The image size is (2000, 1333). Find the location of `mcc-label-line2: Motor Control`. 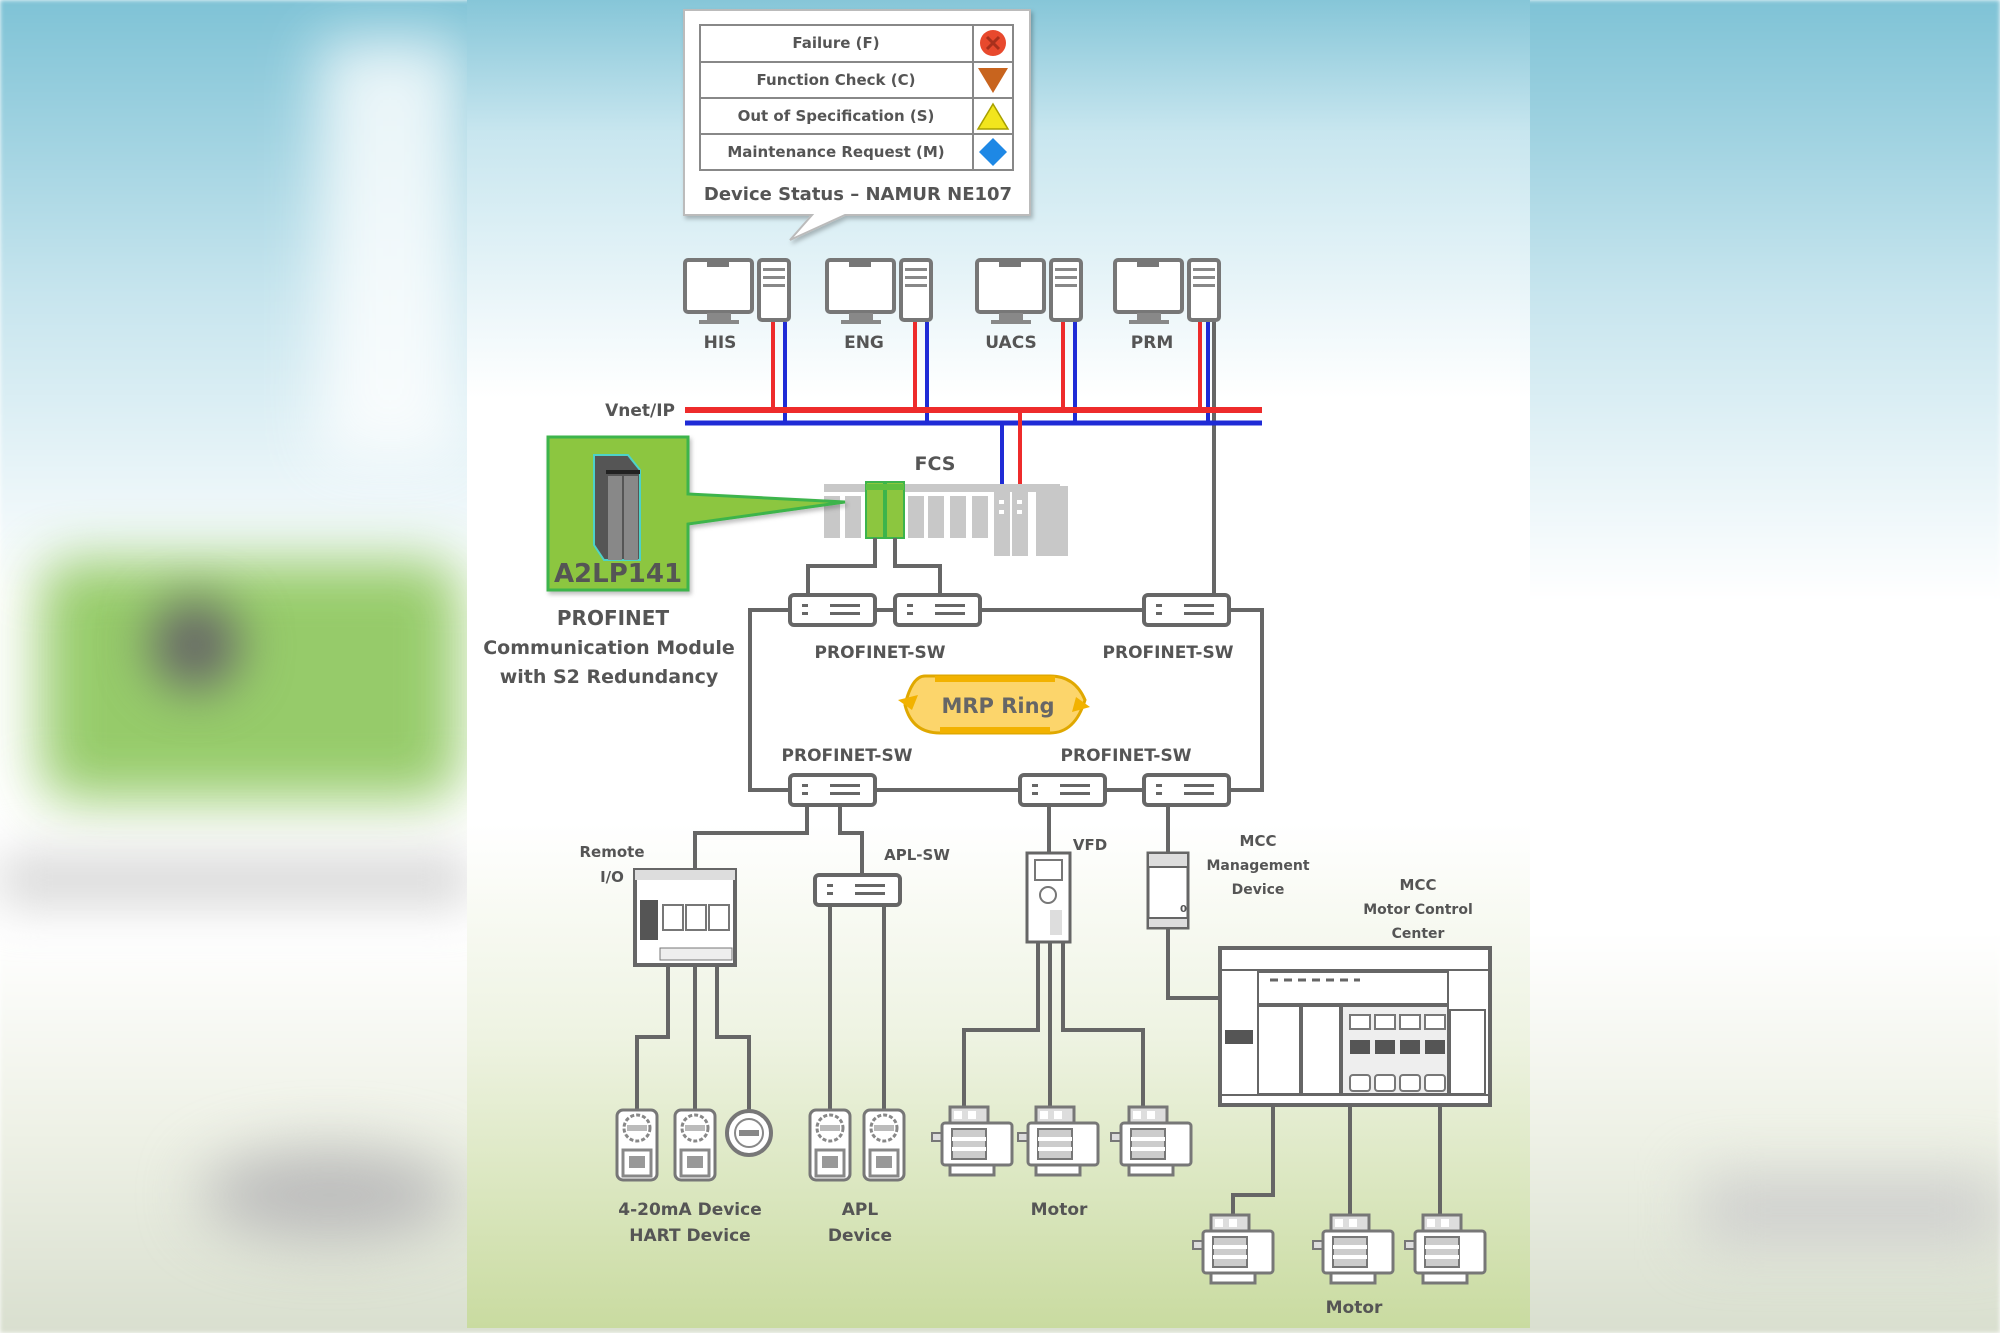

mcc-label-line2: Motor Control is located at coordinates (1418, 910).